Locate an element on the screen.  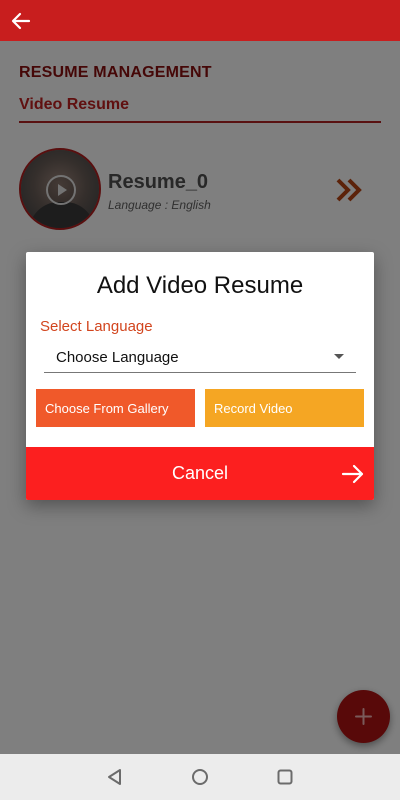
choose-from-gallery-button: Choose From Gallery is located at coordinates (115, 408).